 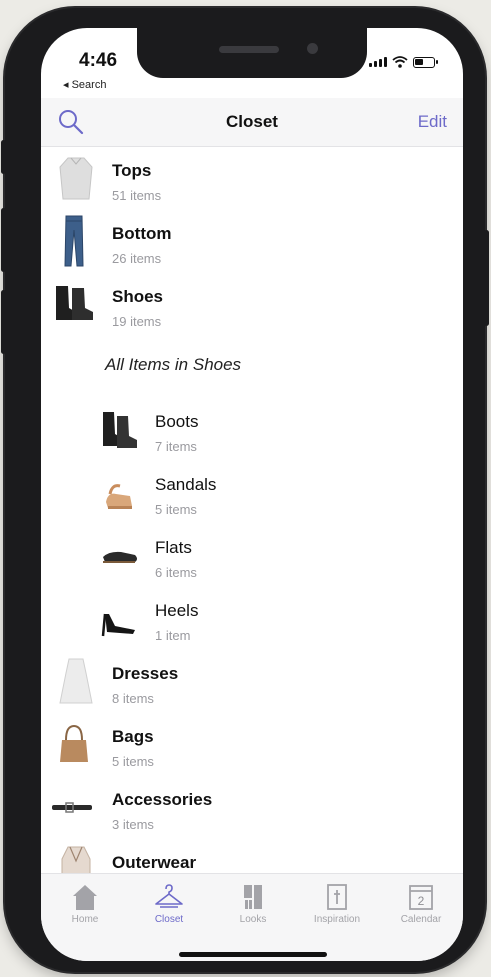 I want to click on tab-bar: Home Closet Looks Inspiration 2 Calendar, so click(x=252, y=917).